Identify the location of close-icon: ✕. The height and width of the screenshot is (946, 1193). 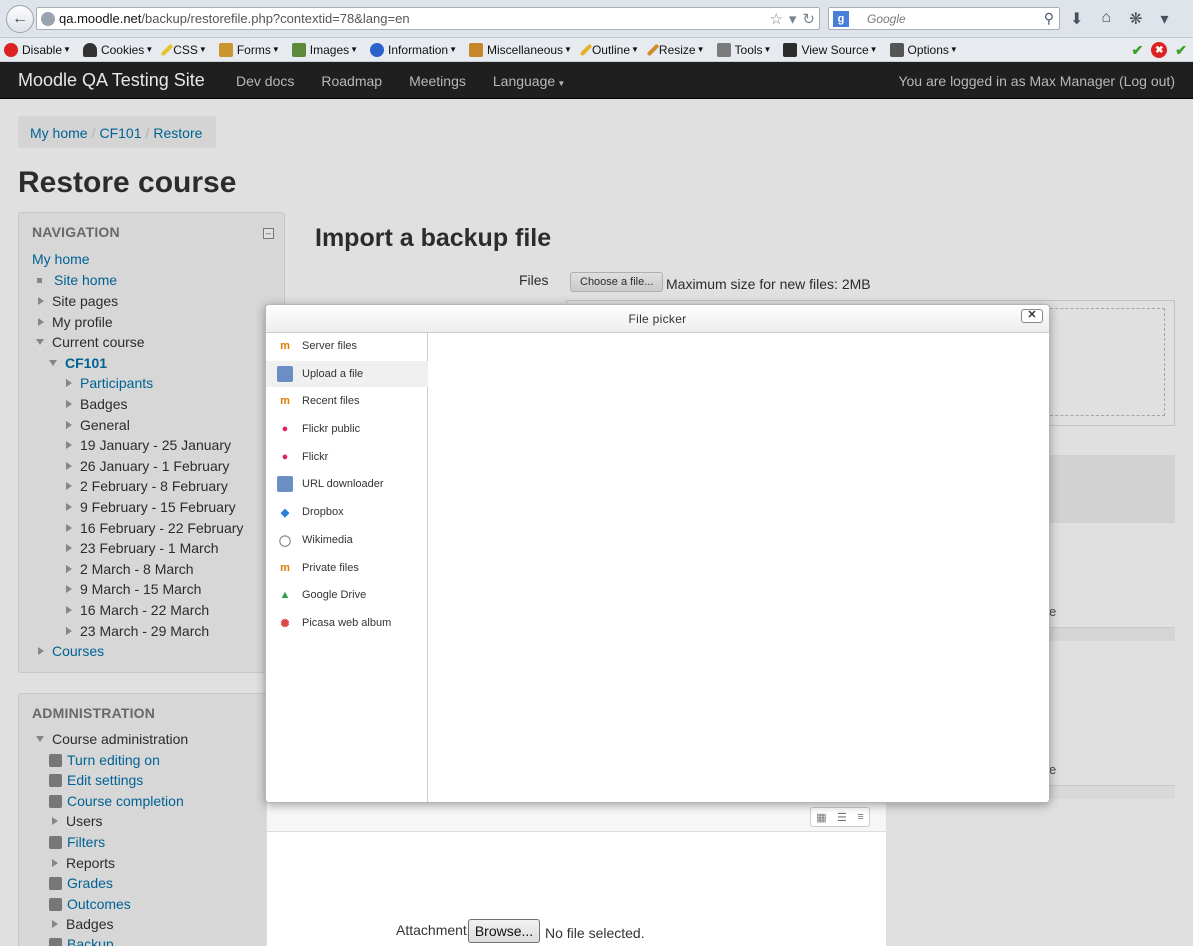
(1032, 316).